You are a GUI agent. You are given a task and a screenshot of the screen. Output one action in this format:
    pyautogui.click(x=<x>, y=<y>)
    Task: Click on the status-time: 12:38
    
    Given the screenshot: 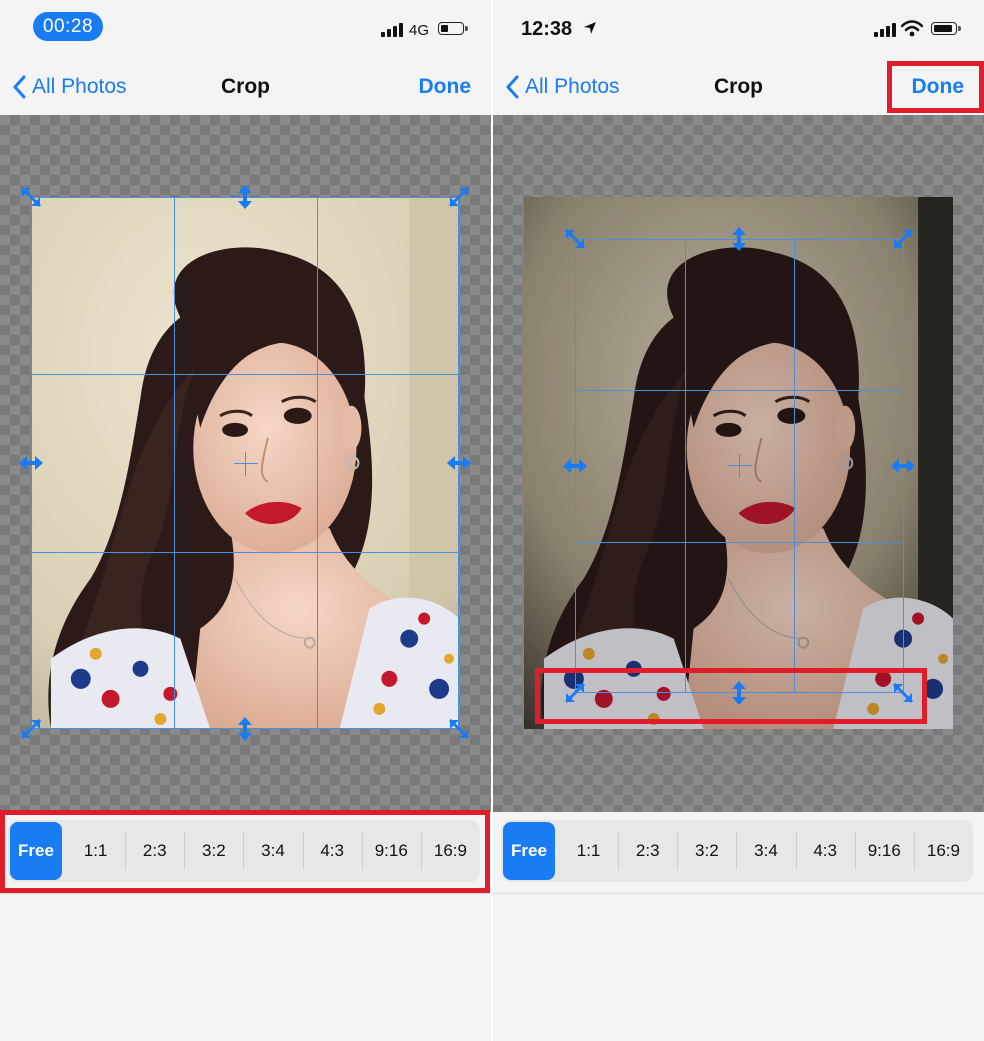 What is the action you would take?
    pyautogui.click(x=547, y=29)
    